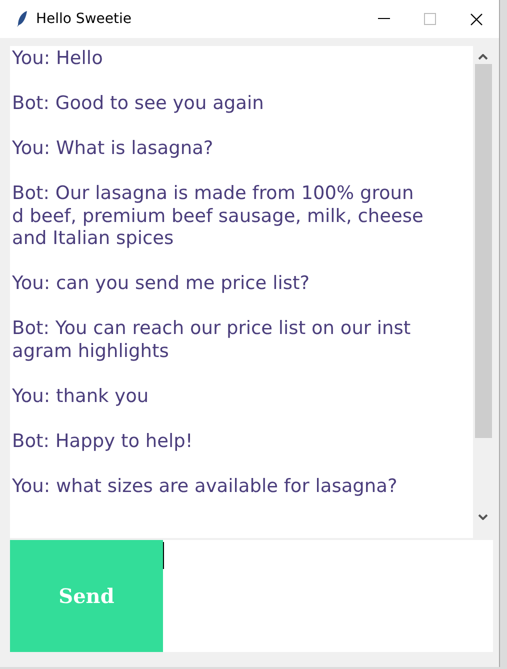 This screenshot has width=507, height=669. I want to click on message-input, so click(328, 596).